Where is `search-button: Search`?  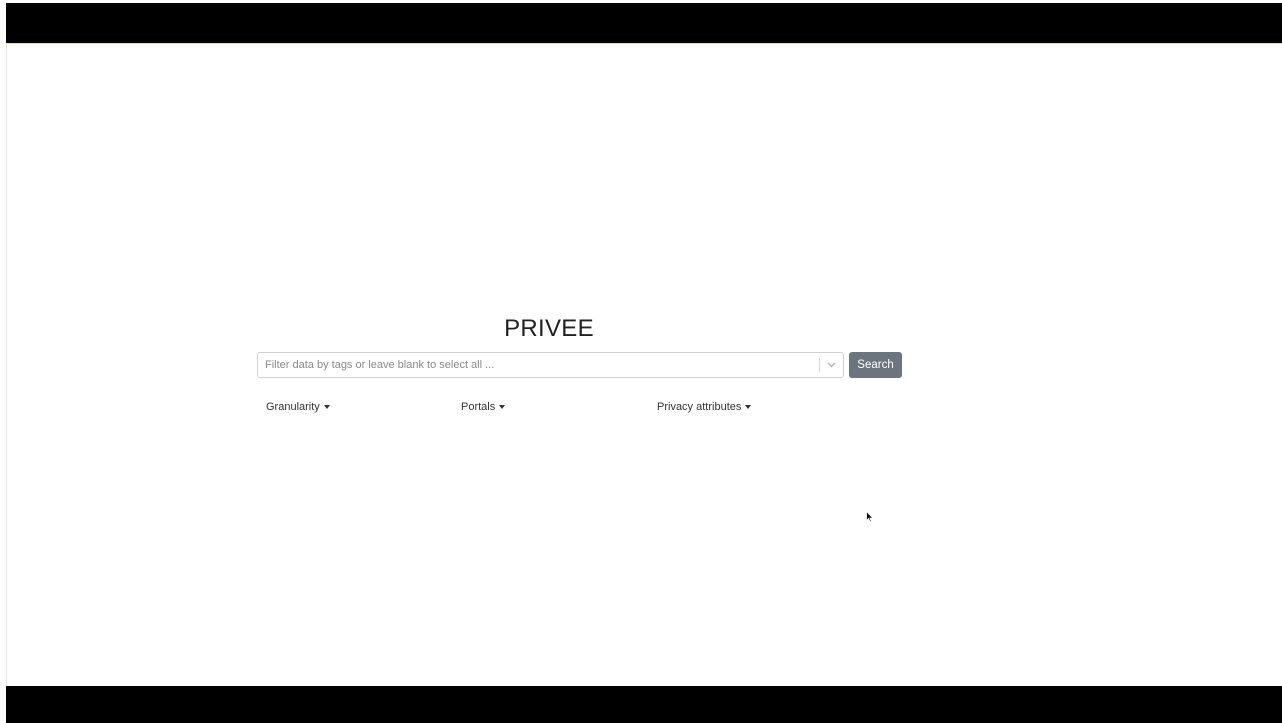 search-button: Search is located at coordinates (875, 365).